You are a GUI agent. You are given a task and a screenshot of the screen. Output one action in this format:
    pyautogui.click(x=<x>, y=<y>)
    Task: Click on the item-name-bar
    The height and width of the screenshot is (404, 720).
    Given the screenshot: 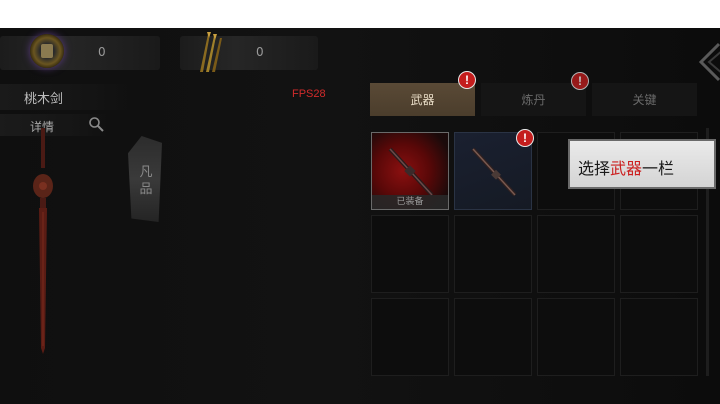 What is the action you would take?
    pyautogui.click(x=65, y=97)
    